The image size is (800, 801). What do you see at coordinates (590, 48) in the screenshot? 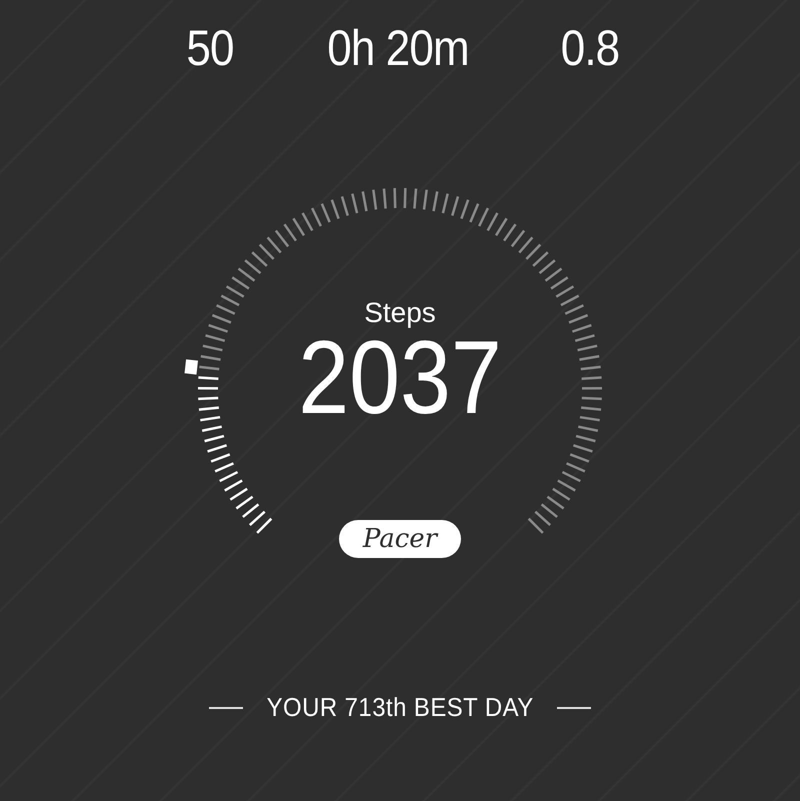
I see `stat-value: 0.8` at bounding box center [590, 48].